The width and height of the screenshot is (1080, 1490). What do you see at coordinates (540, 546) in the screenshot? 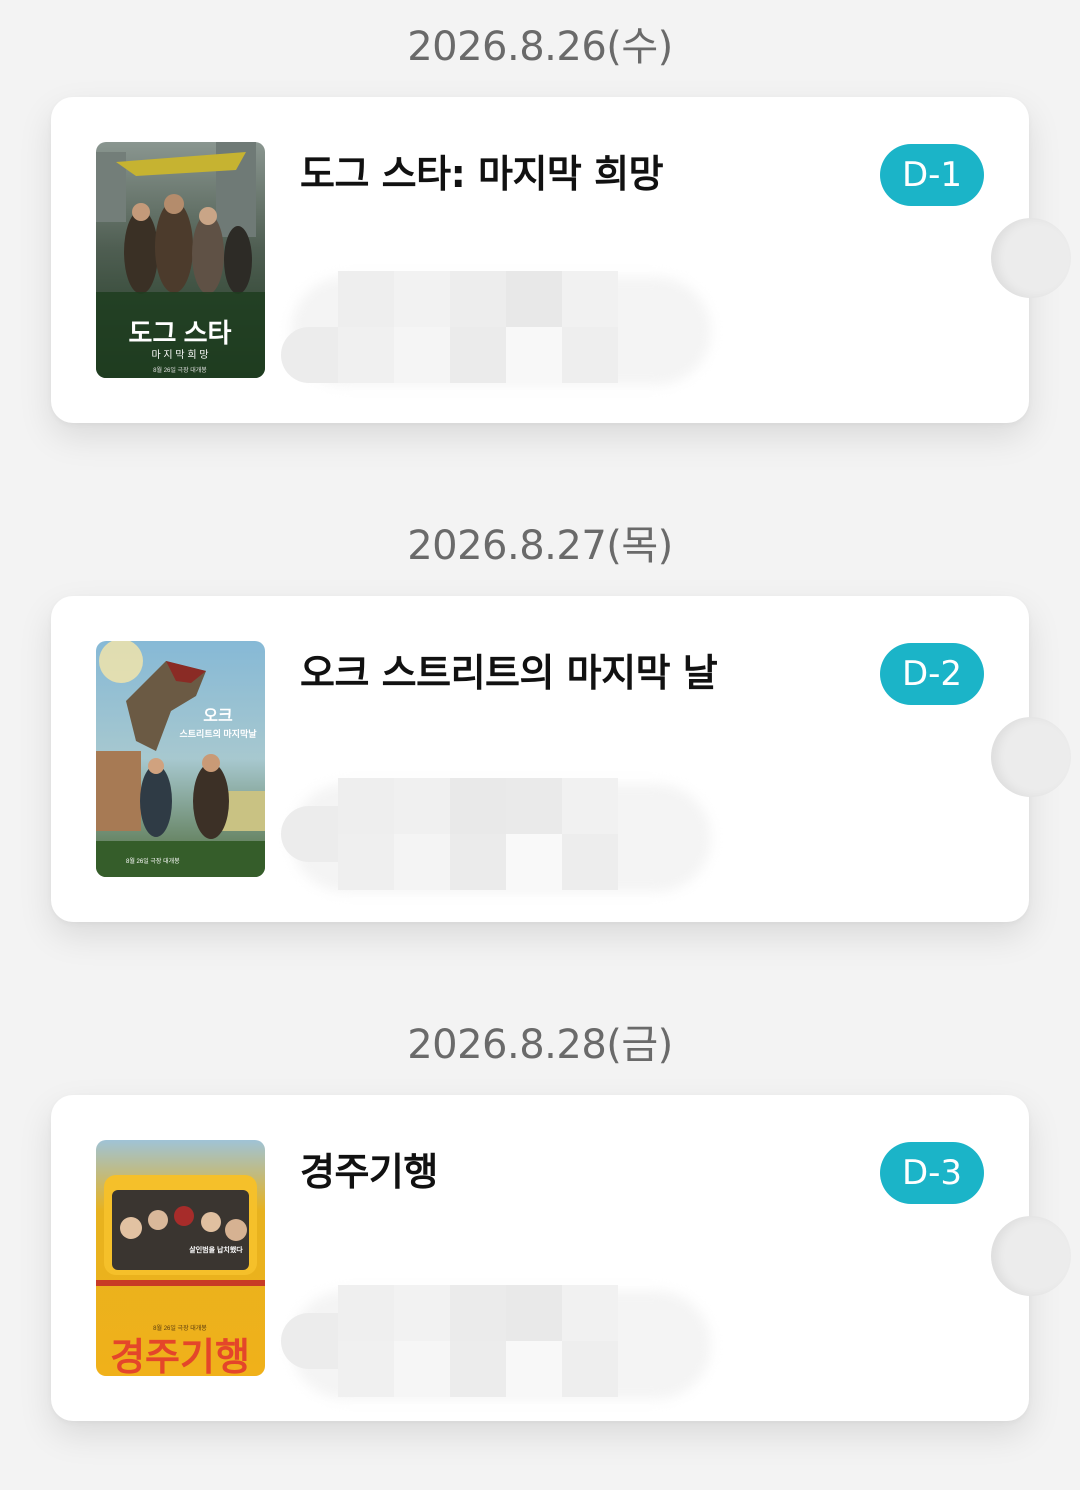
I see `date-heading: 2026.8.27(목)` at bounding box center [540, 546].